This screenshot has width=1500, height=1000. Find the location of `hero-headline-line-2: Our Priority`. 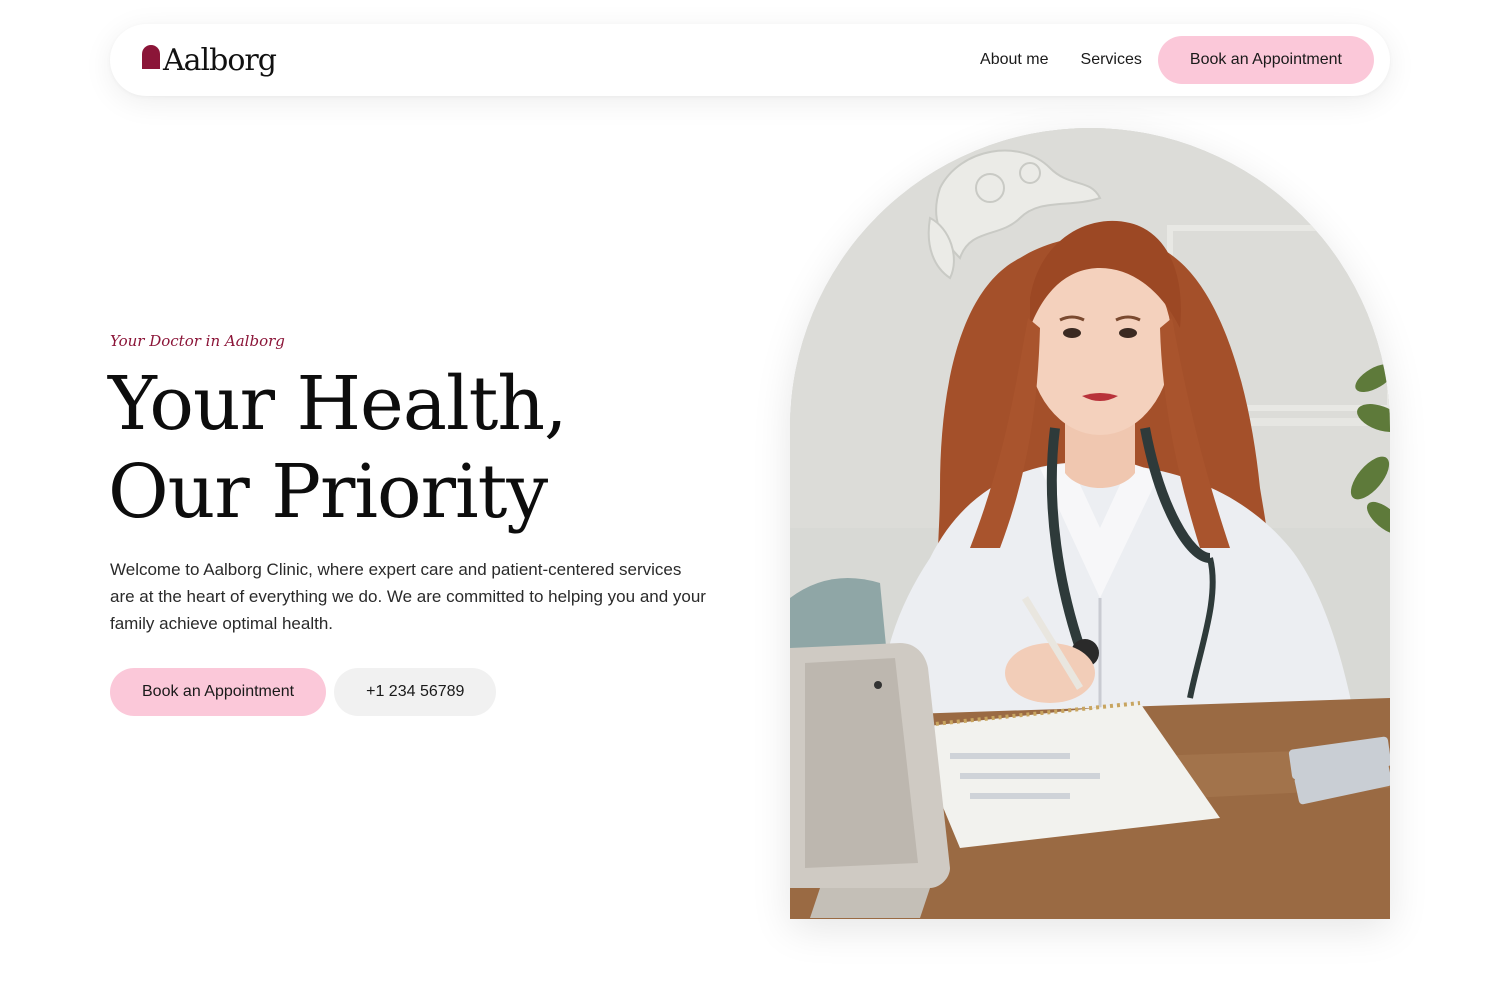

hero-headline-line-2: Our Priority is located at coordinates (328, 492).